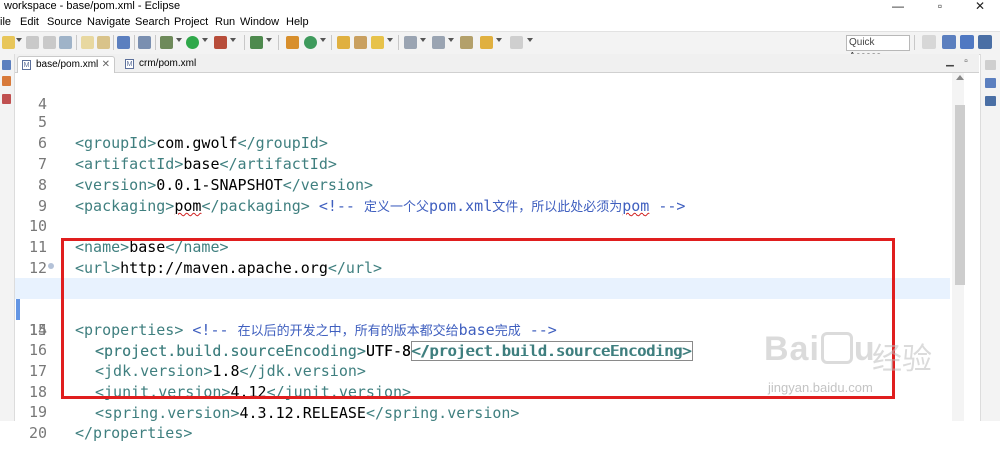 This screenshot has height=465, width=1000. What do you see at coordinates (950, 62) in the screenshot?
I see `minimize-editor-icon: ▁` at bounding box center [950, 62].